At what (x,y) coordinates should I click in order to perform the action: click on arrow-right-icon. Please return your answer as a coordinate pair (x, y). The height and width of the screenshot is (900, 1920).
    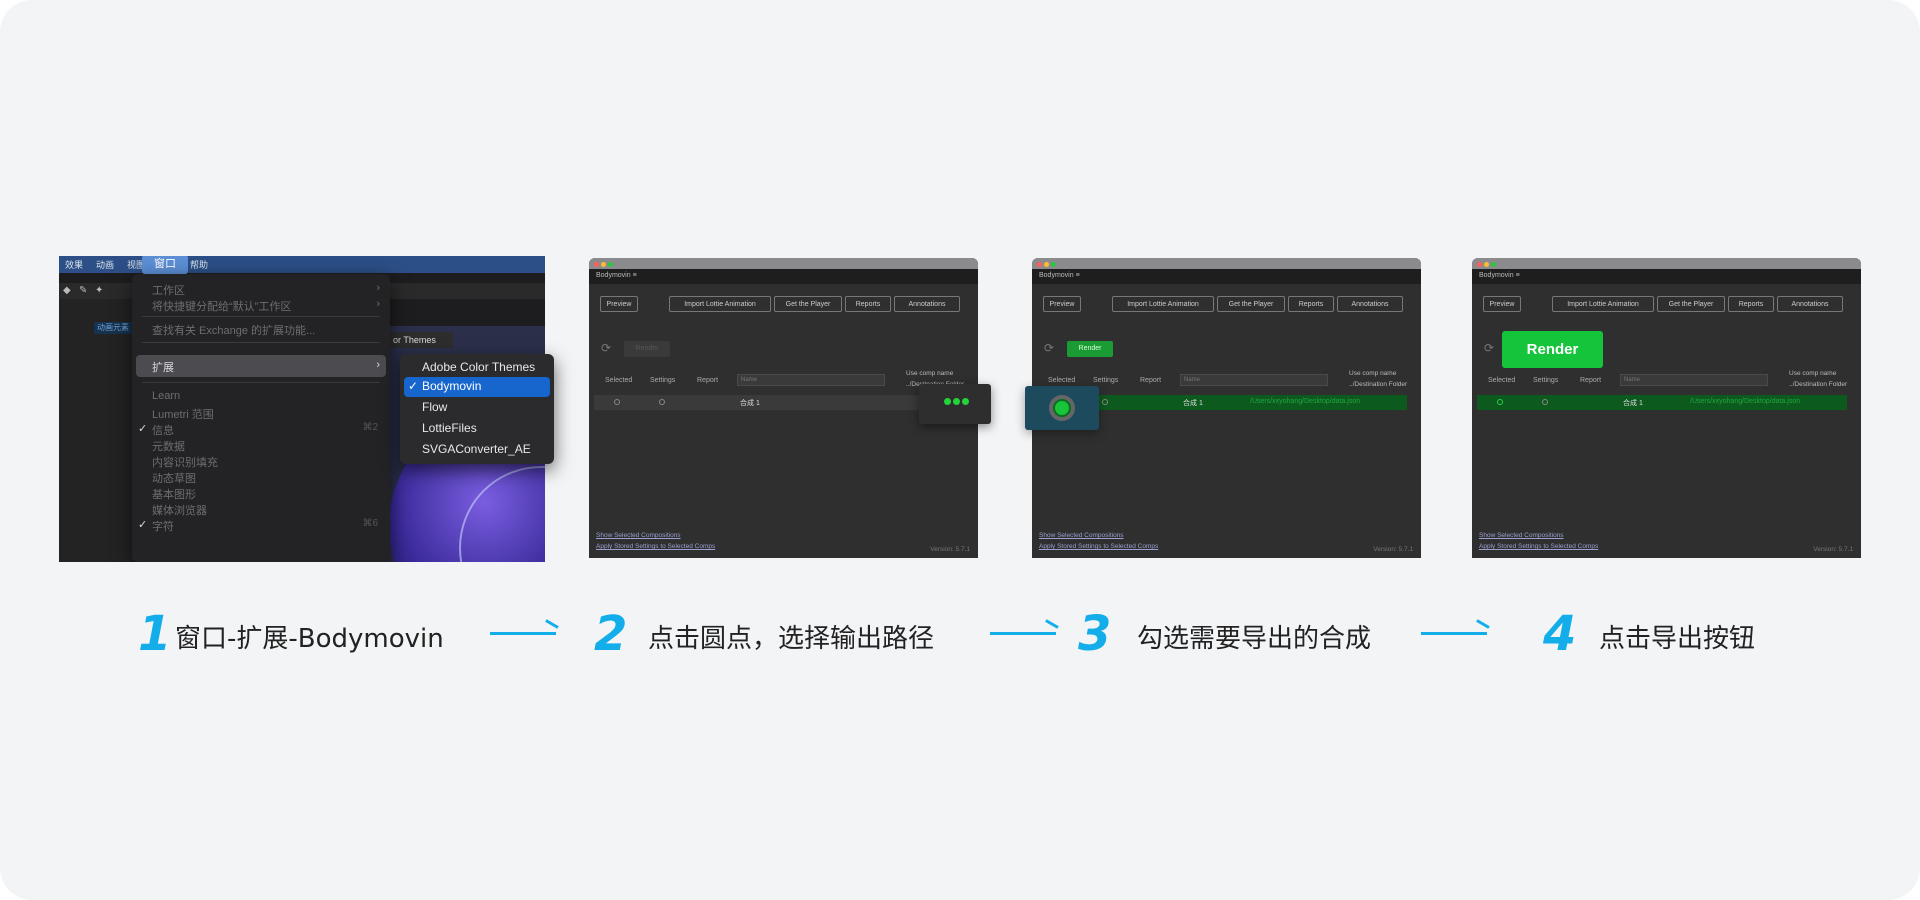
    Looking at the image, I should click on (1454, 633).